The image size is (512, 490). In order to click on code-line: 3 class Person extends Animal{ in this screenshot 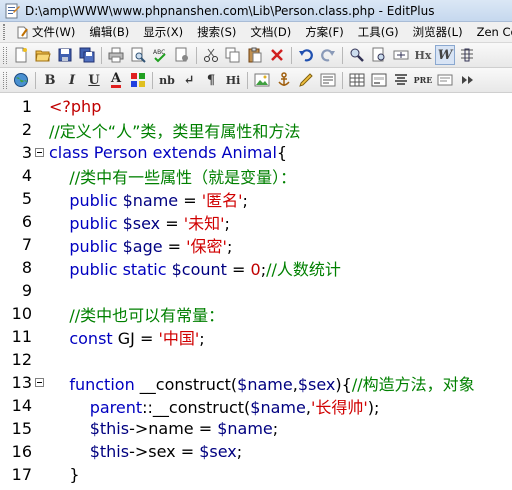, I will do `click(256, 152)`.